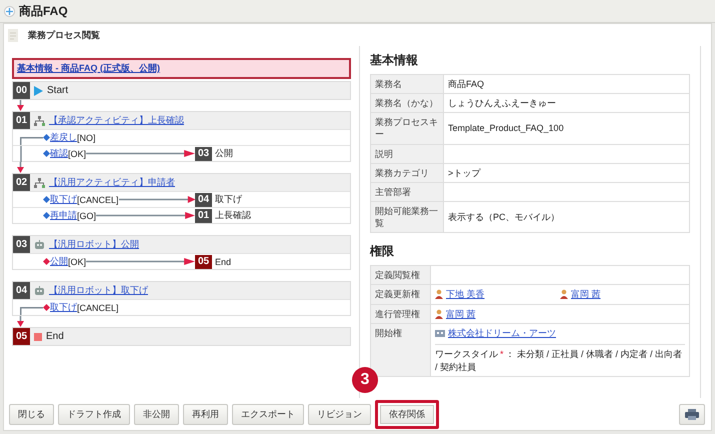 This screenshot has width=715, height=434. Describe the element at coordinates (560, 358) in the screenshot. I see `work-style-text: ワークスタイル * ： 未分類 / 正社員 / 休職者 / 内定者 / 出向者 / 契約社員` at that location.